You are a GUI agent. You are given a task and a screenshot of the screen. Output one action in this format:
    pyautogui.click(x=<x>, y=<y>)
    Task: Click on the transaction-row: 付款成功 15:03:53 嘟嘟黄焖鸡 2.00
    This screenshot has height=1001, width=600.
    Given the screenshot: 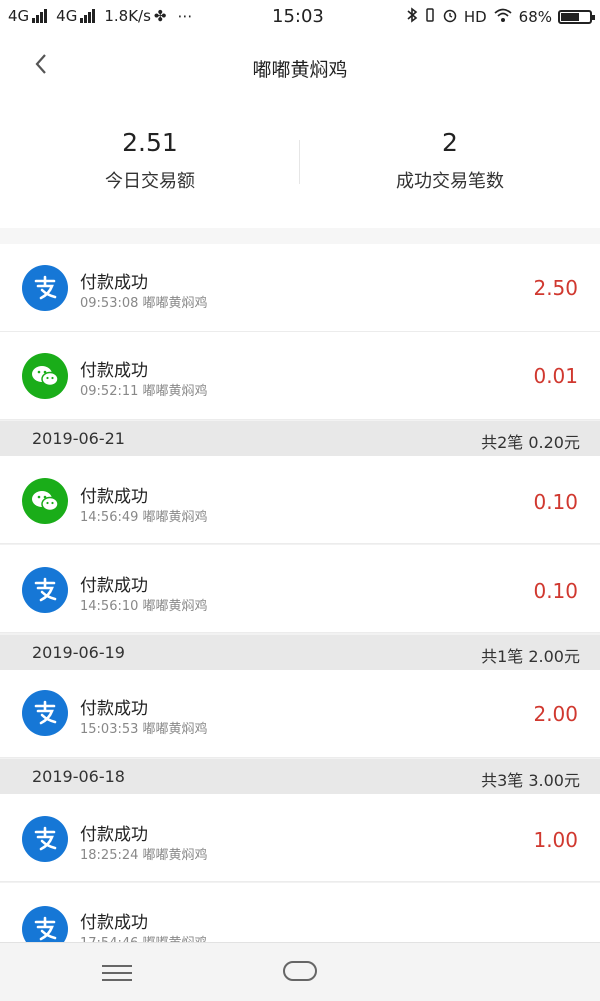 What is the action you would take?
    pyautogui.click(x=300, y=714)
    